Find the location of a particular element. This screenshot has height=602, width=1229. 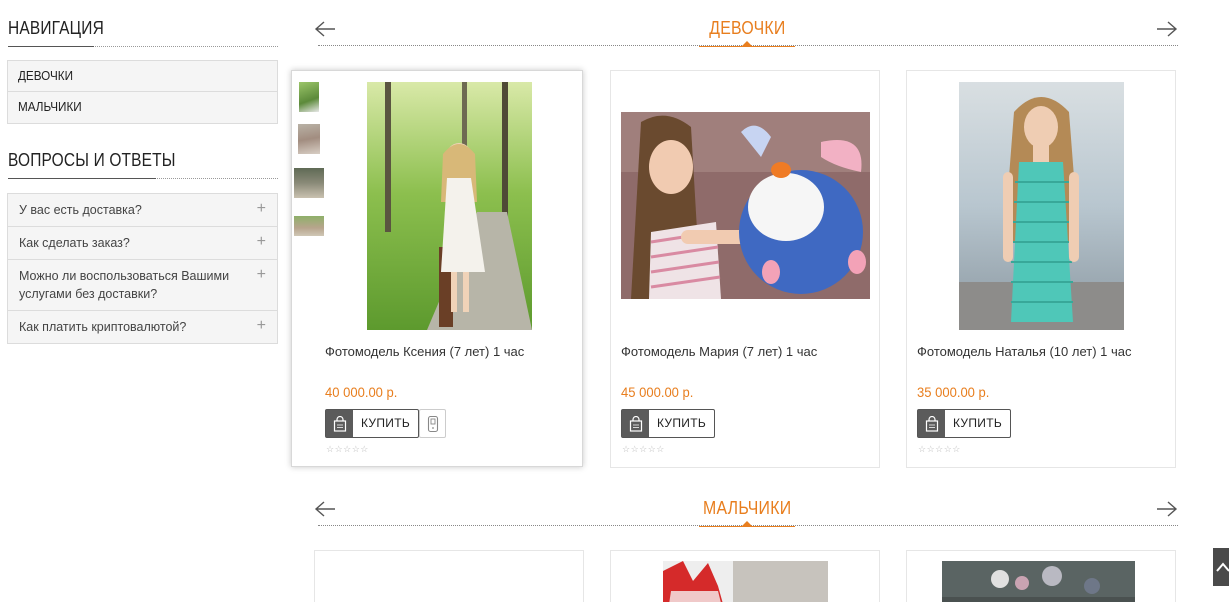

product-name: Фотомодель Наталья (10 лет) 1 час is located at coordinates (1024, 351).